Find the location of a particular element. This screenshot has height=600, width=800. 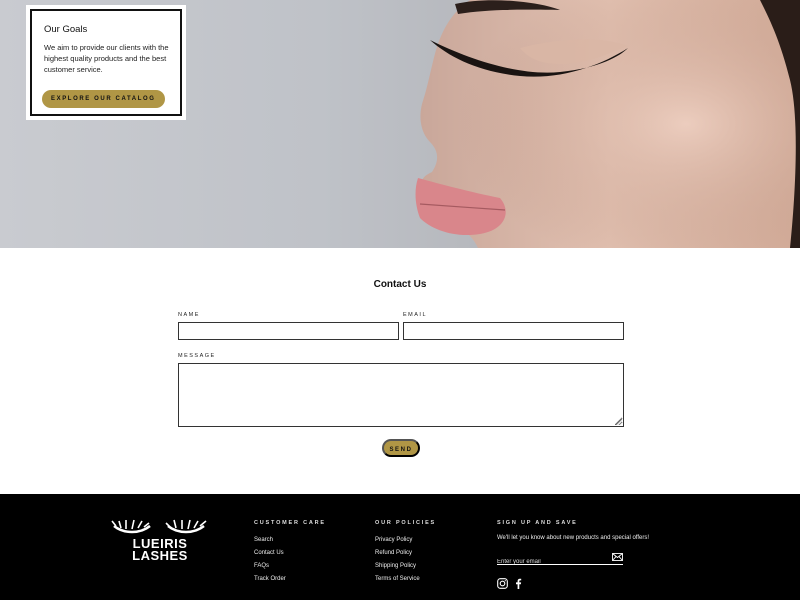

footer-link-terms-of-service: Terms of Service is located at coordinates (397, 581).